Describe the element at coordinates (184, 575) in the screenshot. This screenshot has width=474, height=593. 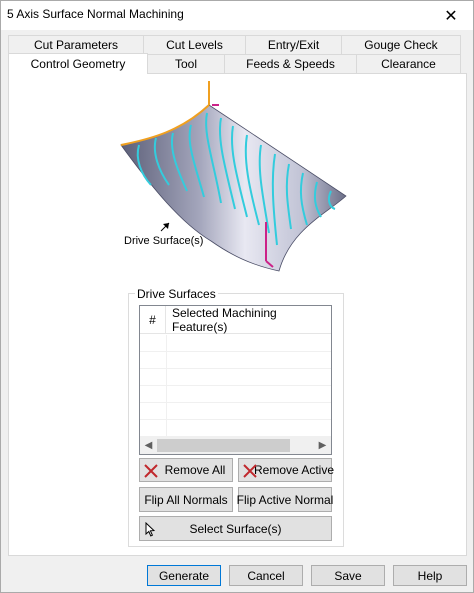
I see `generate-button: Generate` at that location.